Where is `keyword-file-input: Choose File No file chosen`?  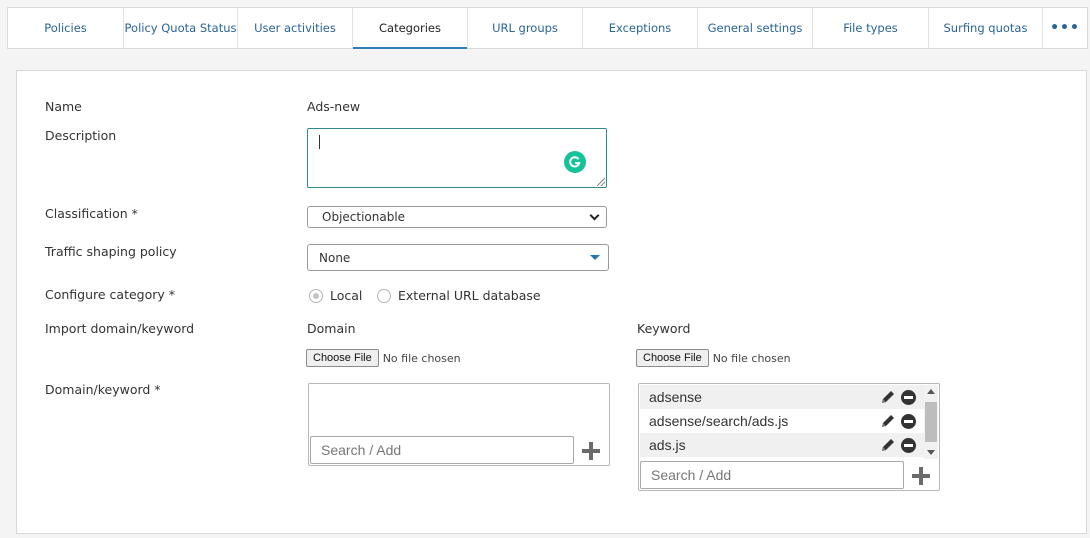
keyword-file-input: Choose File No file chosen is located at coordinates (713, 358).